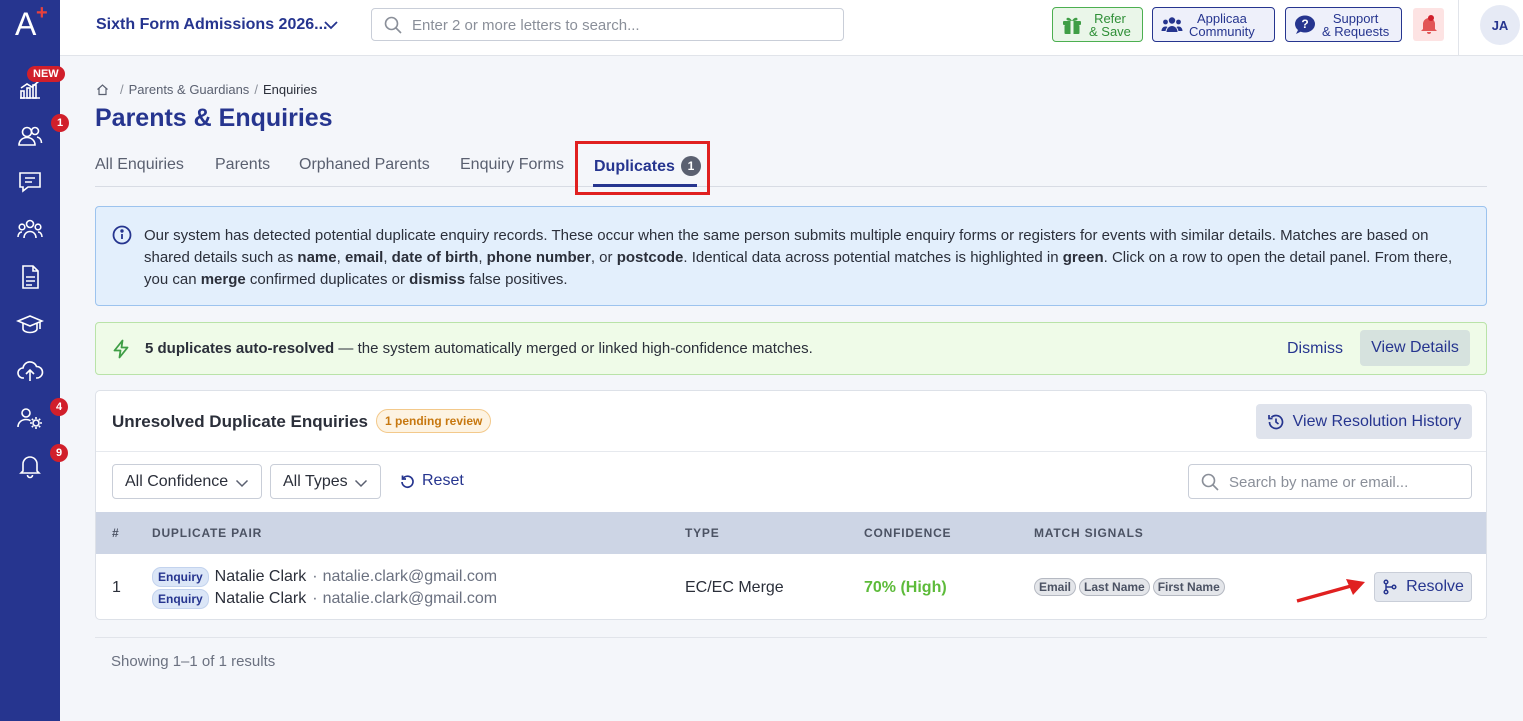 This screenshot has width=1523, height=721. Describe the element at coordinates (1275, 421) in the screenshot. I see `history-icon` at that location.